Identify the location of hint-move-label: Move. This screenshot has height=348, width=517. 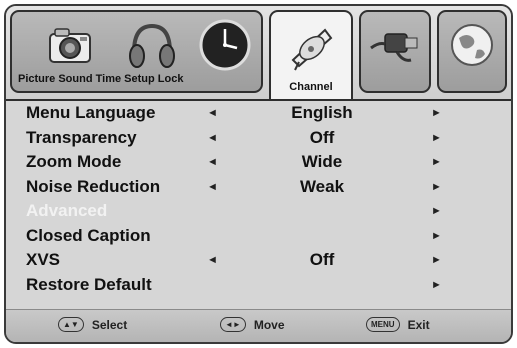
(269, 324).